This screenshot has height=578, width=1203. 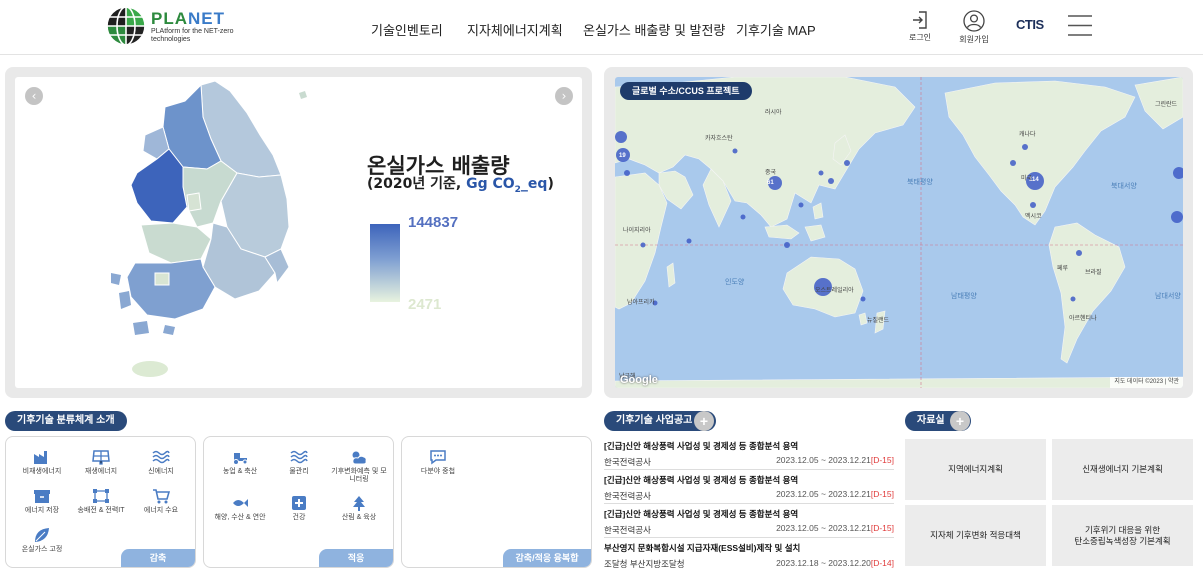 I want to click on factory-icon, so click(x=40, y=457).